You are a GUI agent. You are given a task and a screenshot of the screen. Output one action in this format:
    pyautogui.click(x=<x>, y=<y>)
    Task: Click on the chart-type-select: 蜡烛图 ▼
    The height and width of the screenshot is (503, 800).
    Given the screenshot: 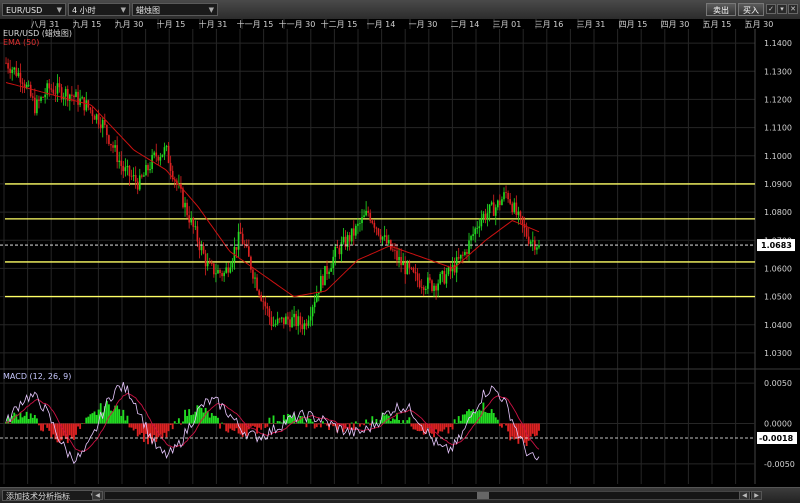 What is the action you would take?
    pyautogui.click(x=175, y=9)
    